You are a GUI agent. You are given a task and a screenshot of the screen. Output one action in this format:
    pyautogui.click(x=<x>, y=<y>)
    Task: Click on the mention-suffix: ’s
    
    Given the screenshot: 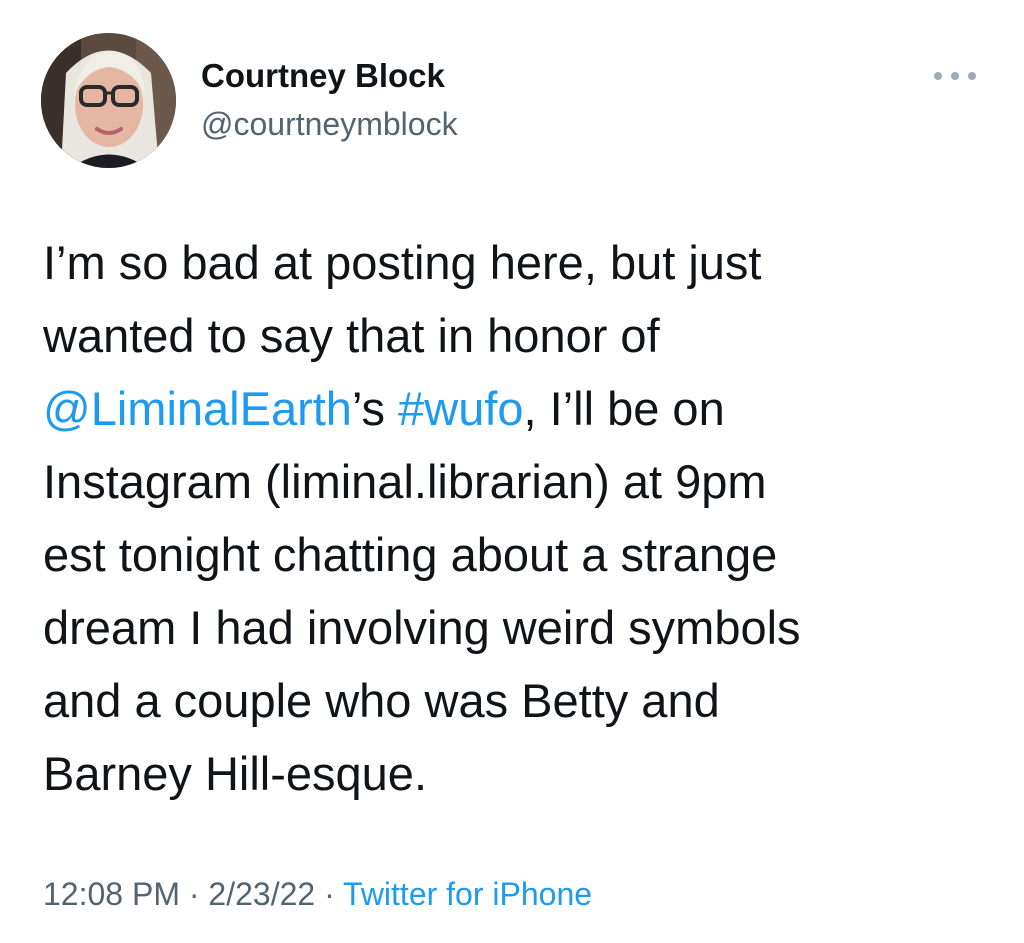 What is the action you would take?
    pyautogui.click(x=375, y=408)
    